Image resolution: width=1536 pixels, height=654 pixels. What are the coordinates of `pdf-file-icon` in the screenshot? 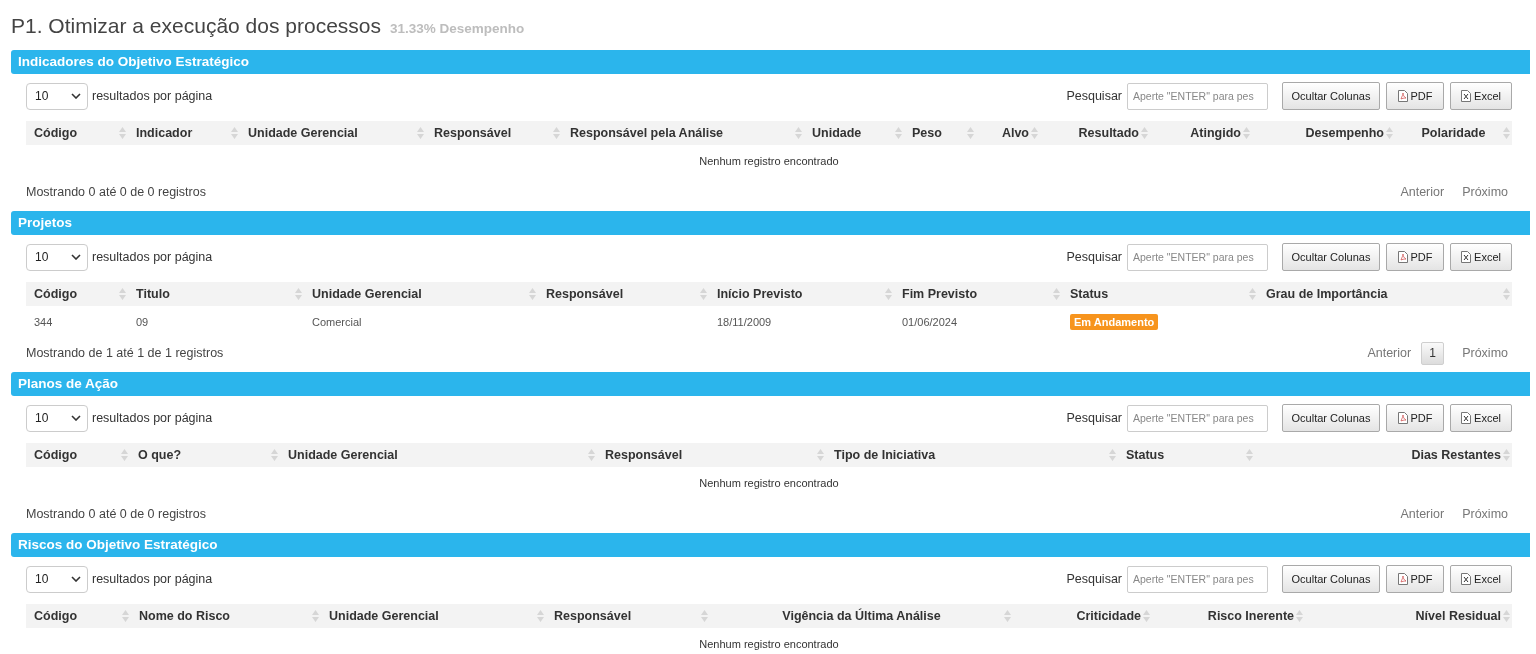 It's located at (1402, 257).